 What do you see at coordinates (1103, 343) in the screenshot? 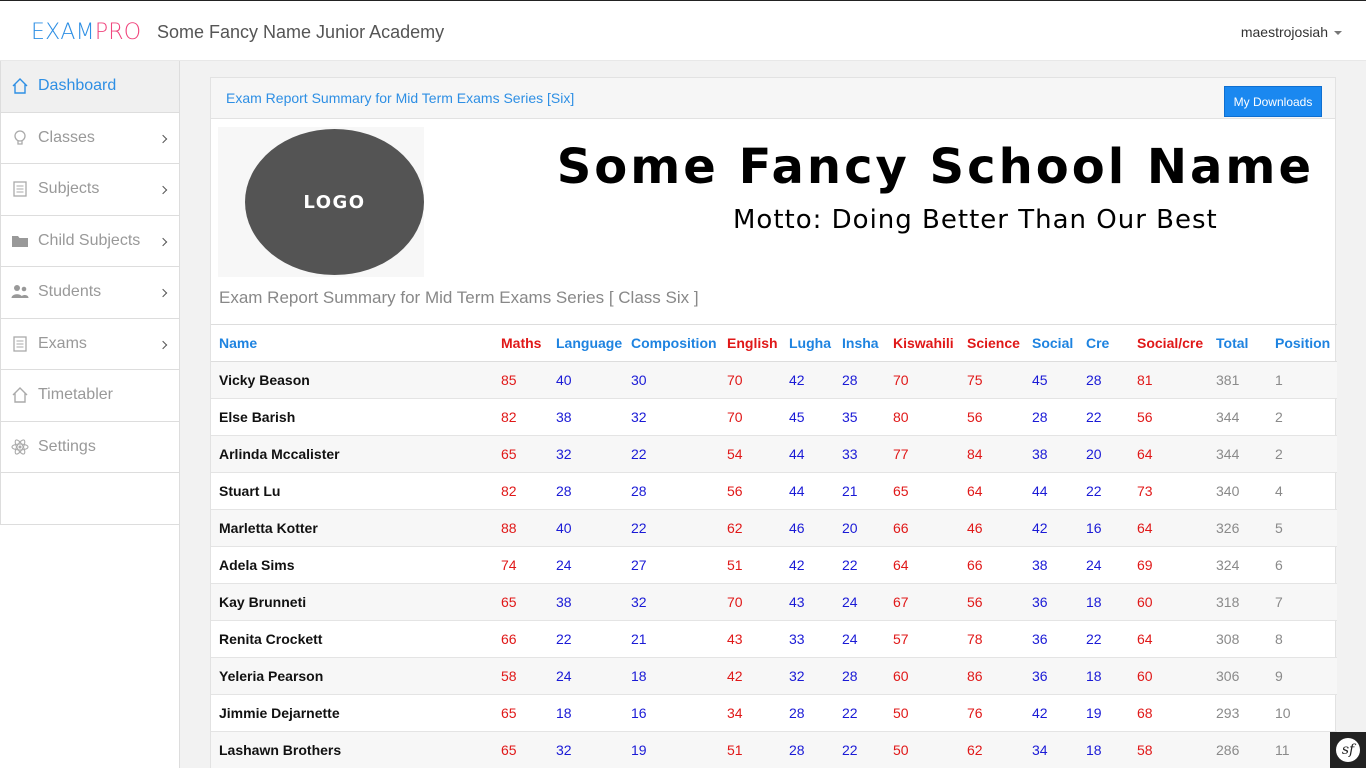
I see `col-header-cre: Cre` at bounding box center [1103, 343].